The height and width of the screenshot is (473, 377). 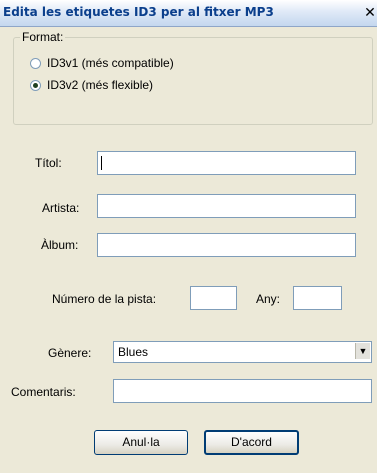 I want to click on title-field, so click(x=226, y=163).